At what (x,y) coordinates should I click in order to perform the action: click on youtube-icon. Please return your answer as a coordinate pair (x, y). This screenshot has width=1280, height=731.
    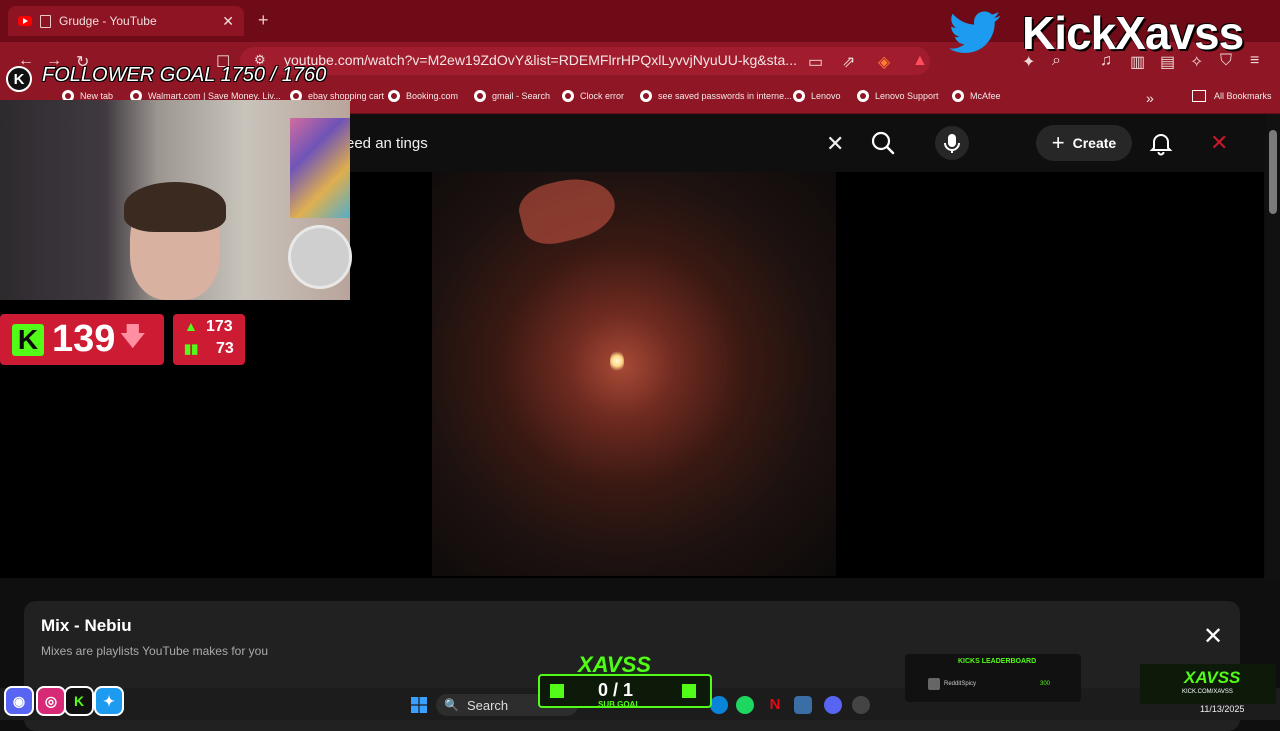
    Looking at the image, I should click on (25, 21).